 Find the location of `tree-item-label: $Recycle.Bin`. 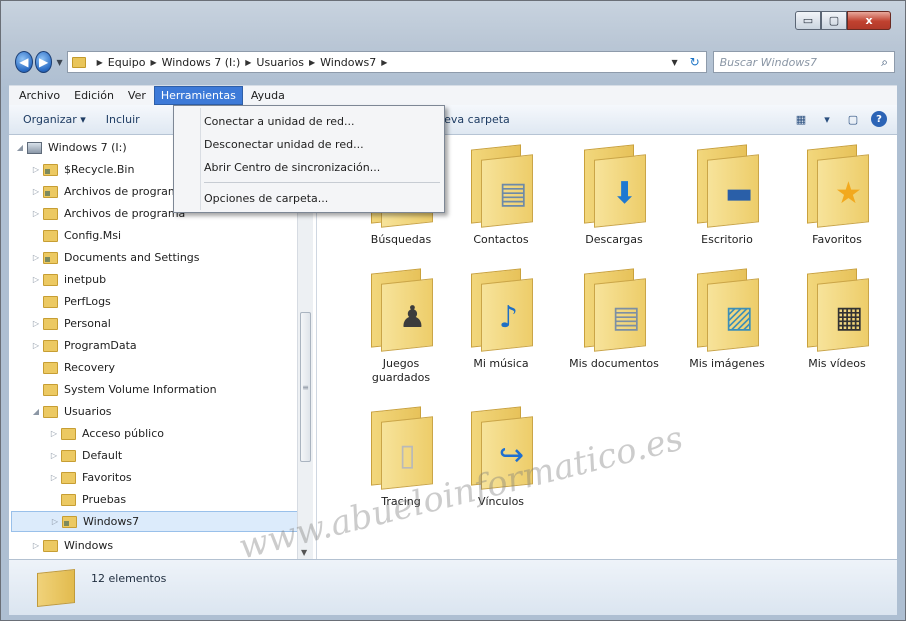

tree-item-label: $Recycle.Bin is located at coordinates (99, 169).